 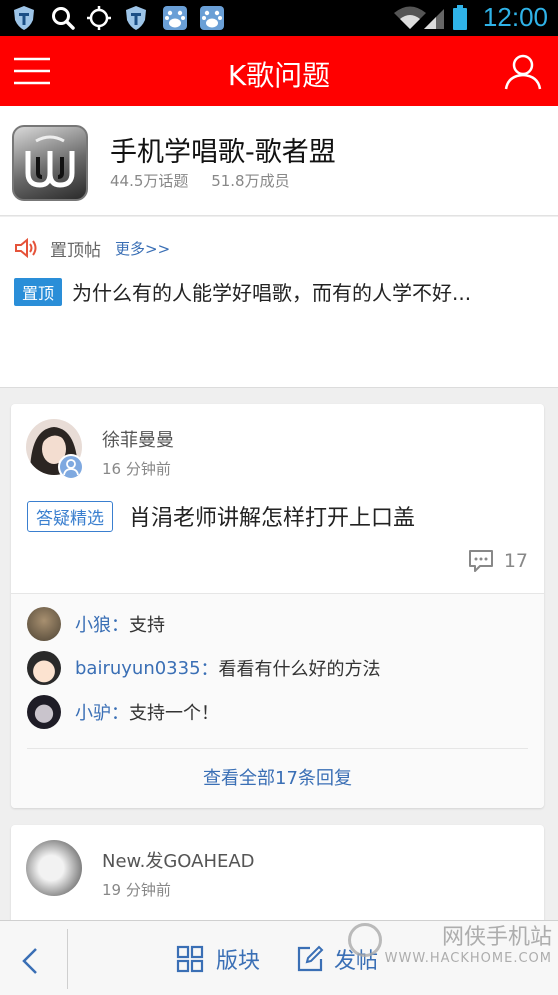 I want to click on group-logo-icon, so click(x=50, y=161).